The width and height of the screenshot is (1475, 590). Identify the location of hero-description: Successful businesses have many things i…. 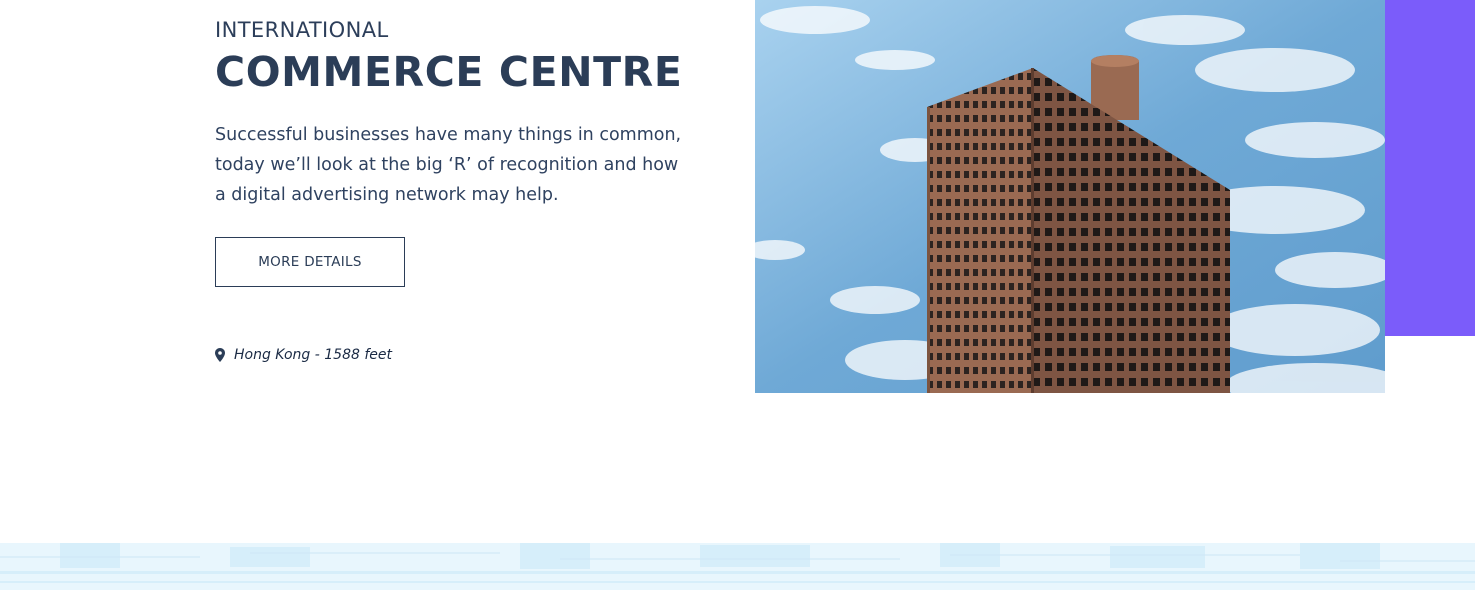
(448, 165).